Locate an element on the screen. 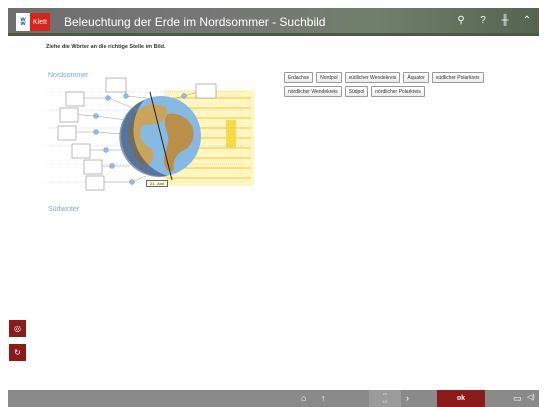 The height and width of the screenshot is (407, 547). fullscreen-icon: ▭ is located at coordinates (517, 398).